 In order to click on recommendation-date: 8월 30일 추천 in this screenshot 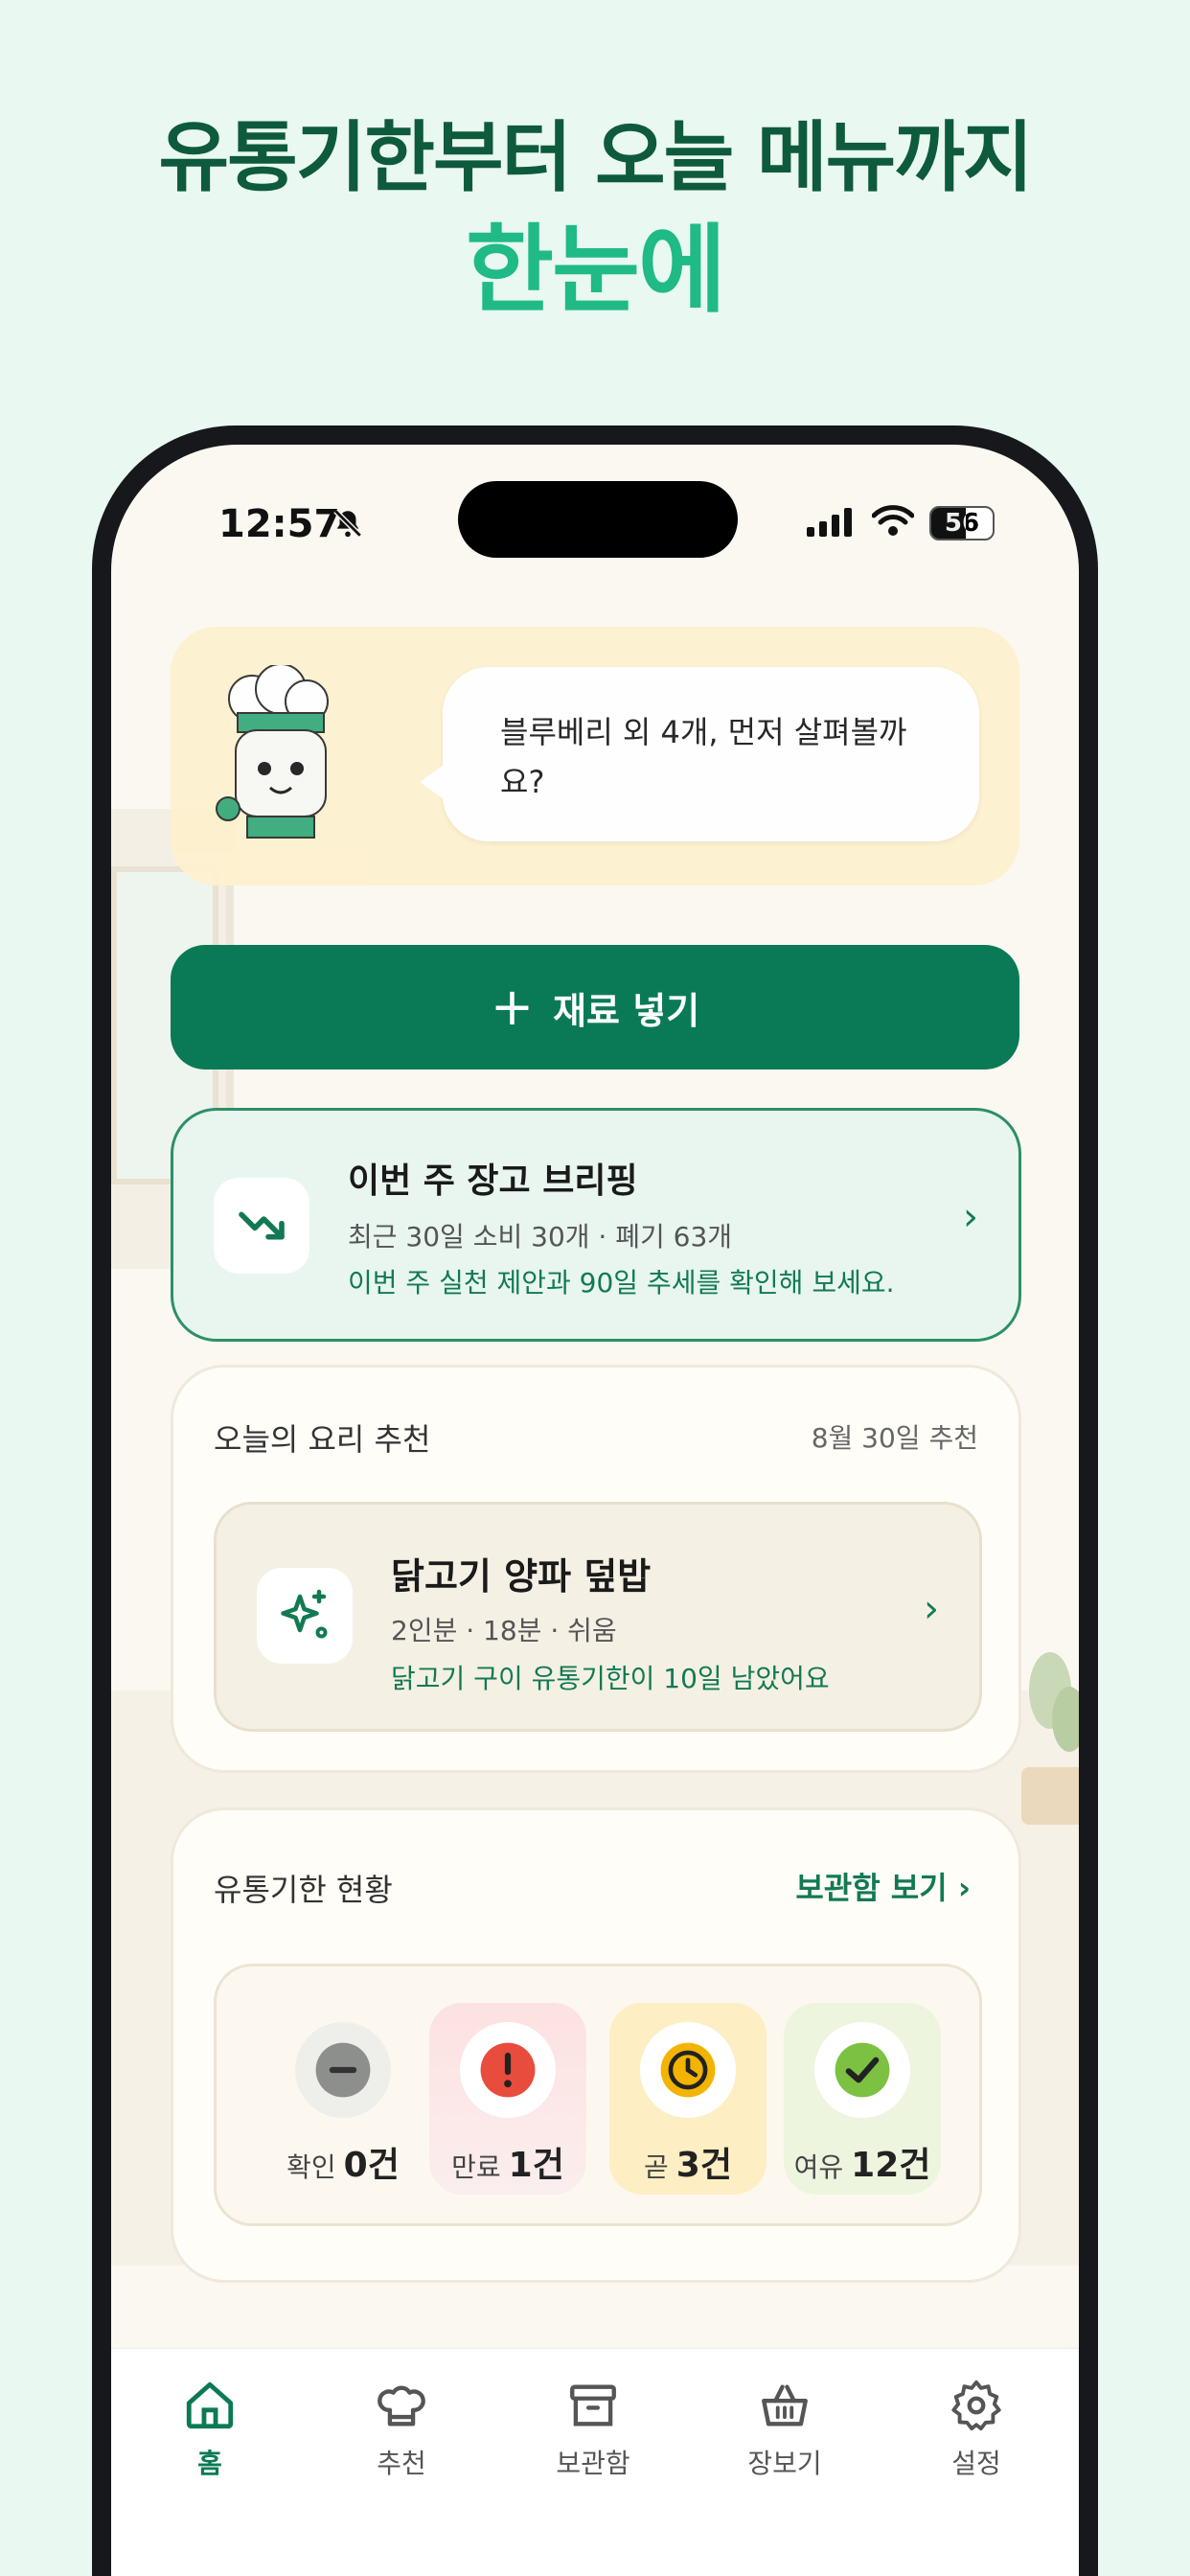, I will do `click(895, 1438)`.